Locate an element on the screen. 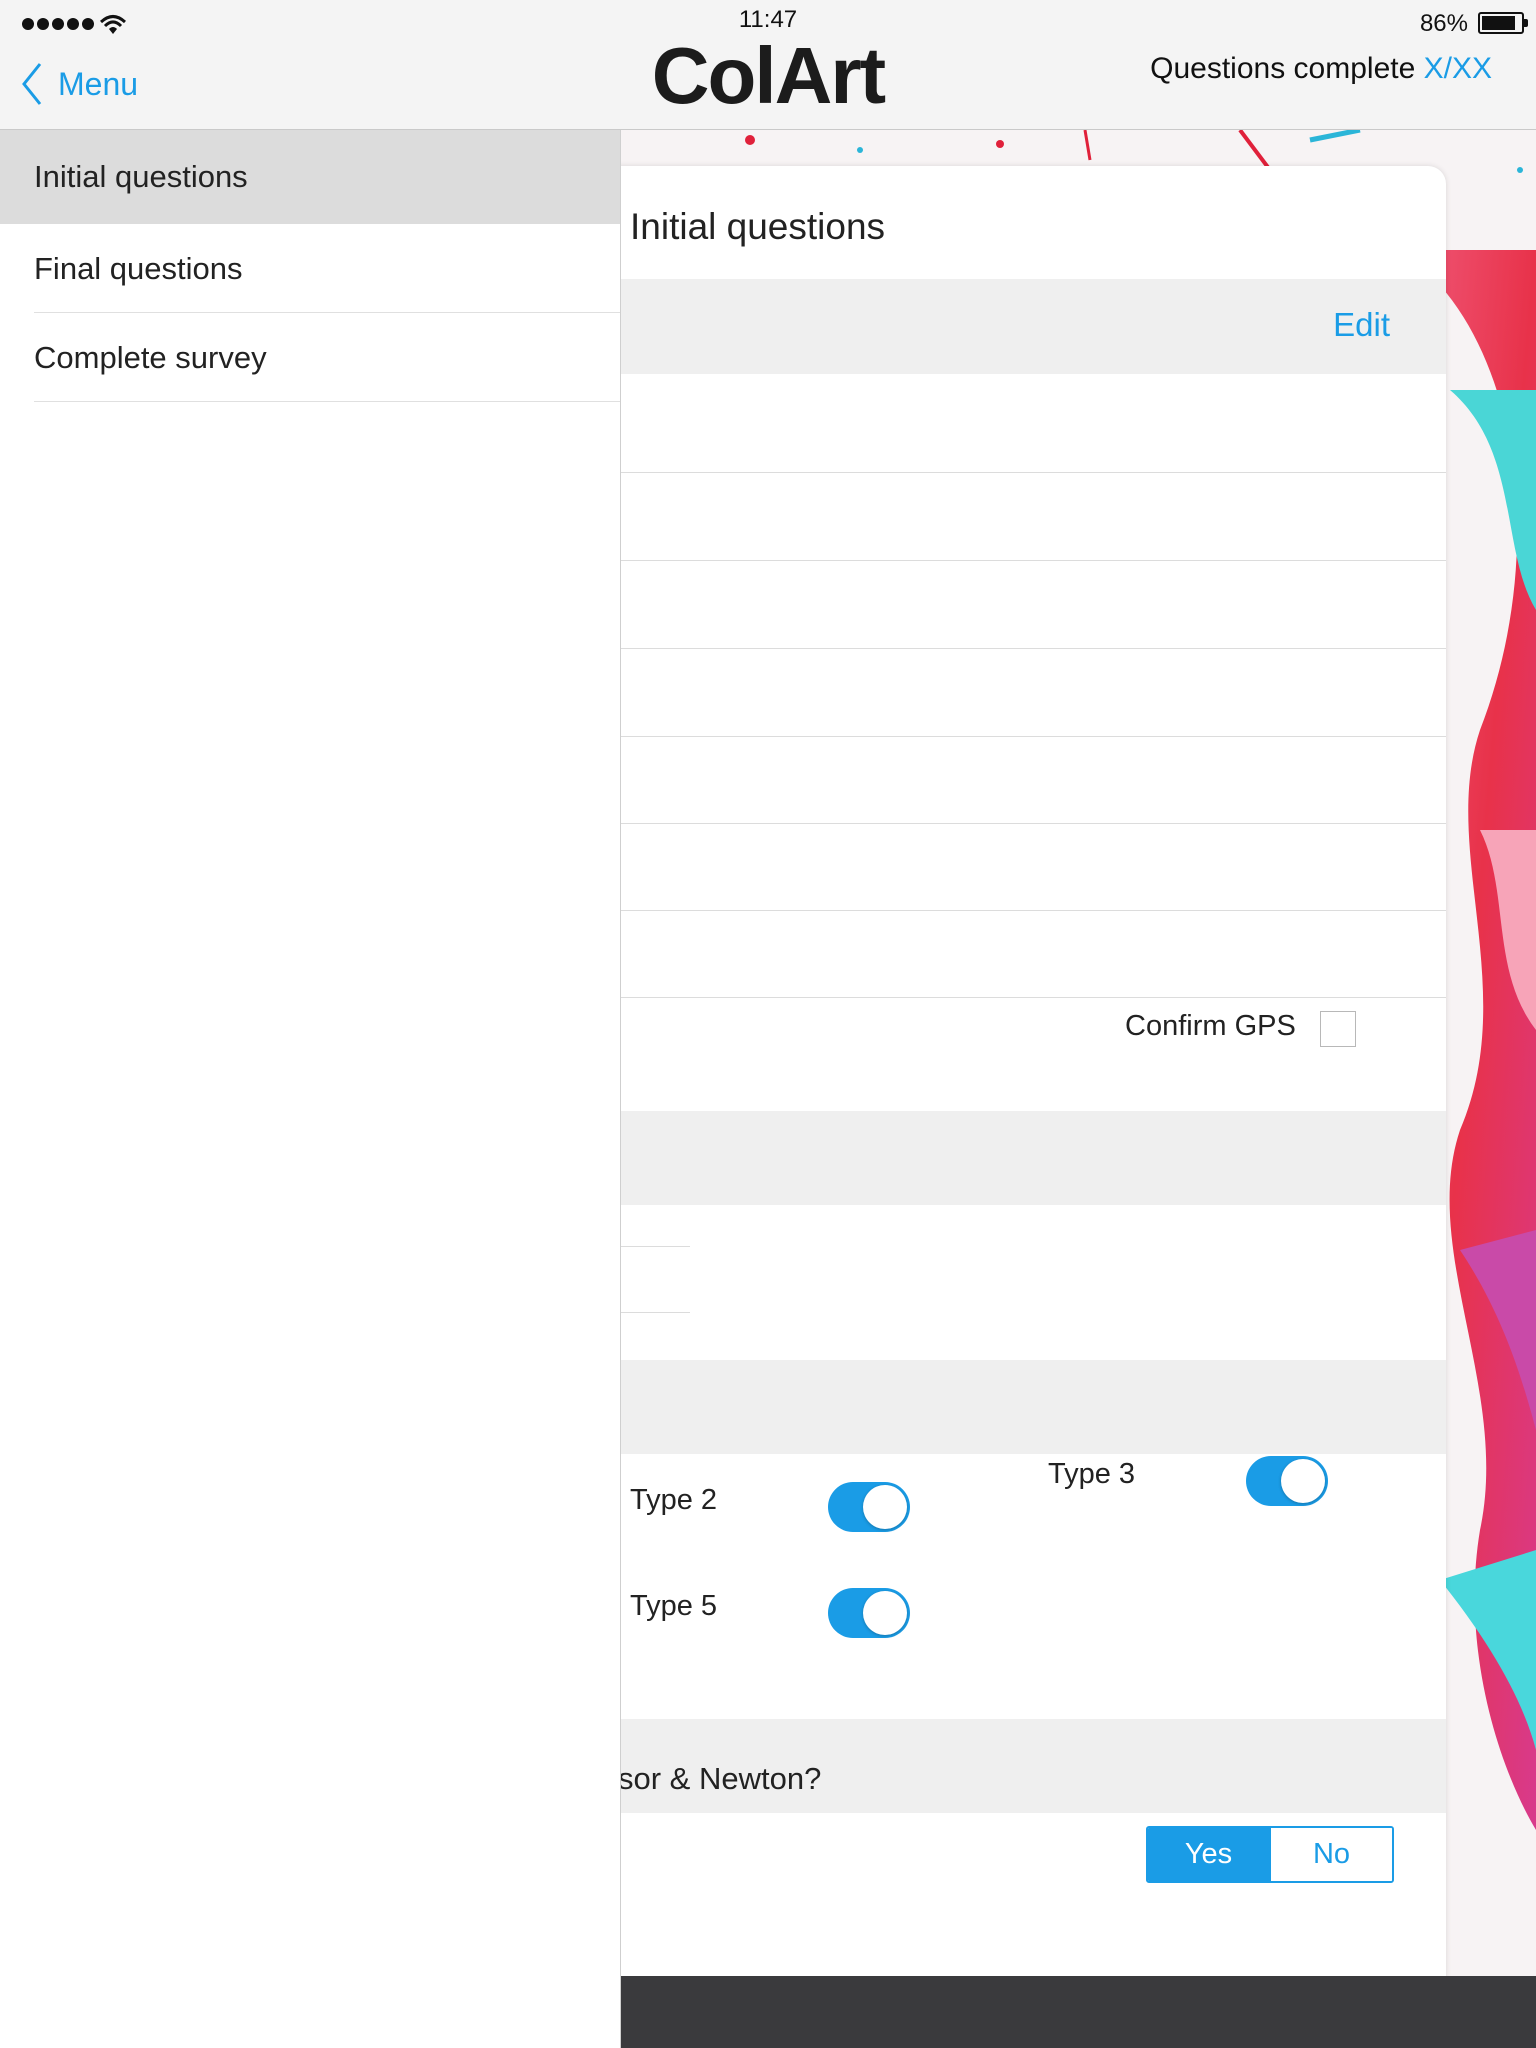  sidebar-item-label: Final questions is located at coordinates (138, 268).